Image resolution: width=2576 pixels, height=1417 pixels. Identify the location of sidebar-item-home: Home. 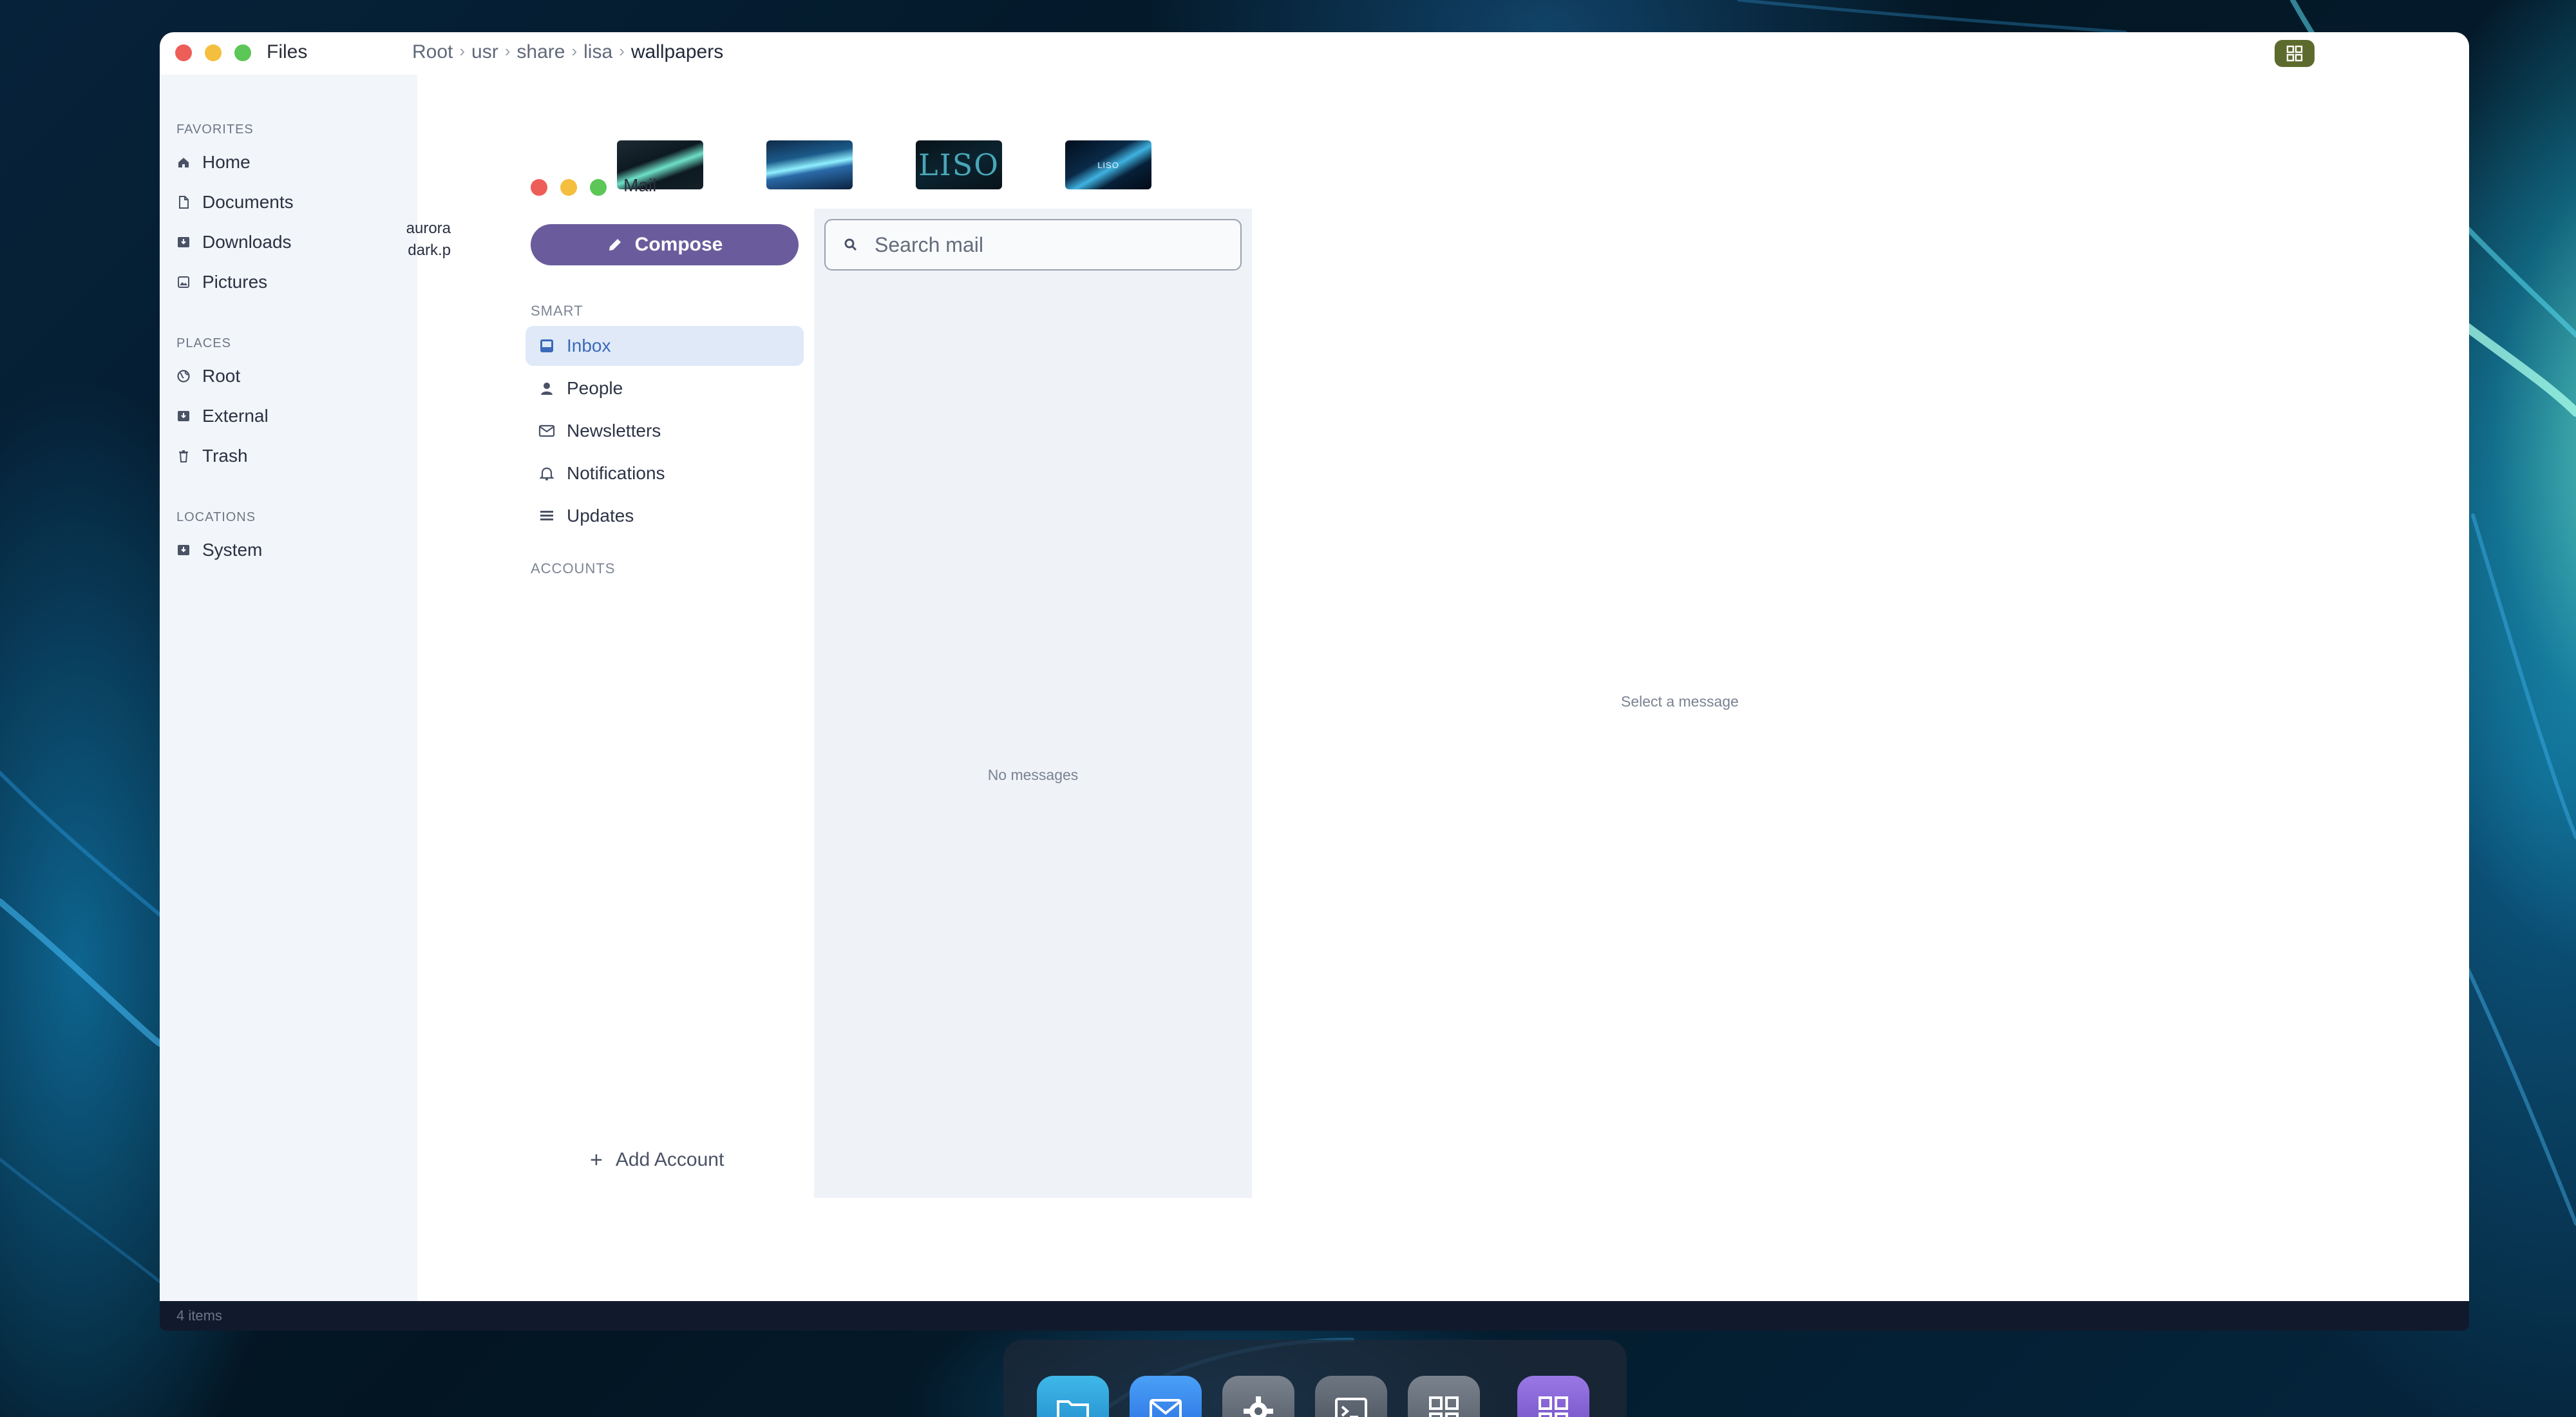
(214, 162).